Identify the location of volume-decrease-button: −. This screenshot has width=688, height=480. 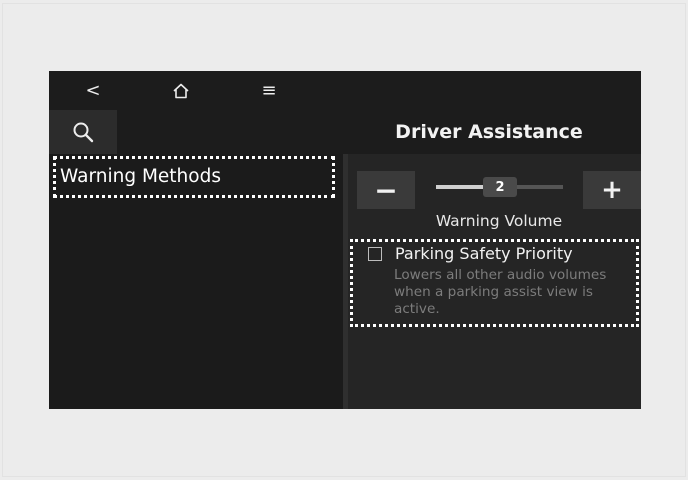
(386, 190).